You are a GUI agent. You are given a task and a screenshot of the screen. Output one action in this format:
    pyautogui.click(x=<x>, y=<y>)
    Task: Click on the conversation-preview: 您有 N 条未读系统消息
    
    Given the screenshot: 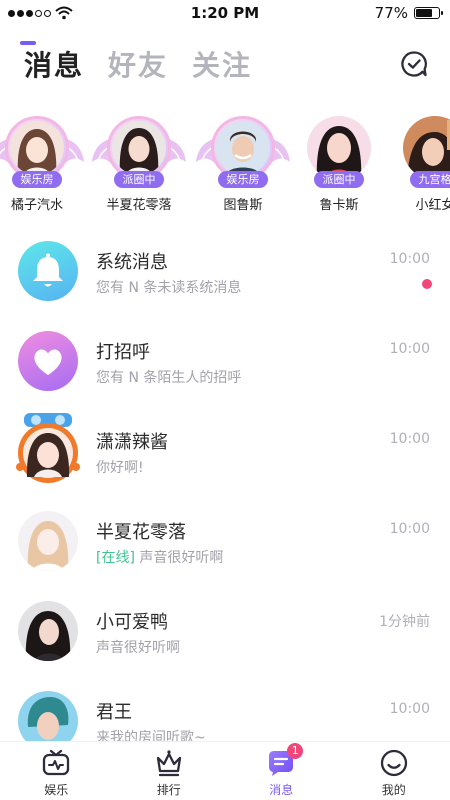 What is the action you would take?
    pyautogui.click(x=169, y=288)
    